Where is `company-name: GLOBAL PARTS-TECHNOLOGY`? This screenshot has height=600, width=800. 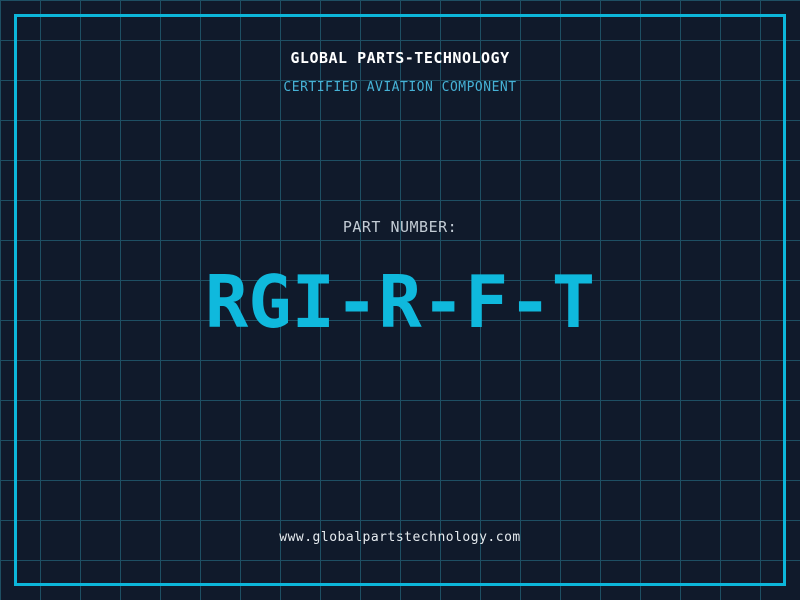
company-name: GLOBAL PARTS-TECHNOLOGY is located at coordinates (400, 58).